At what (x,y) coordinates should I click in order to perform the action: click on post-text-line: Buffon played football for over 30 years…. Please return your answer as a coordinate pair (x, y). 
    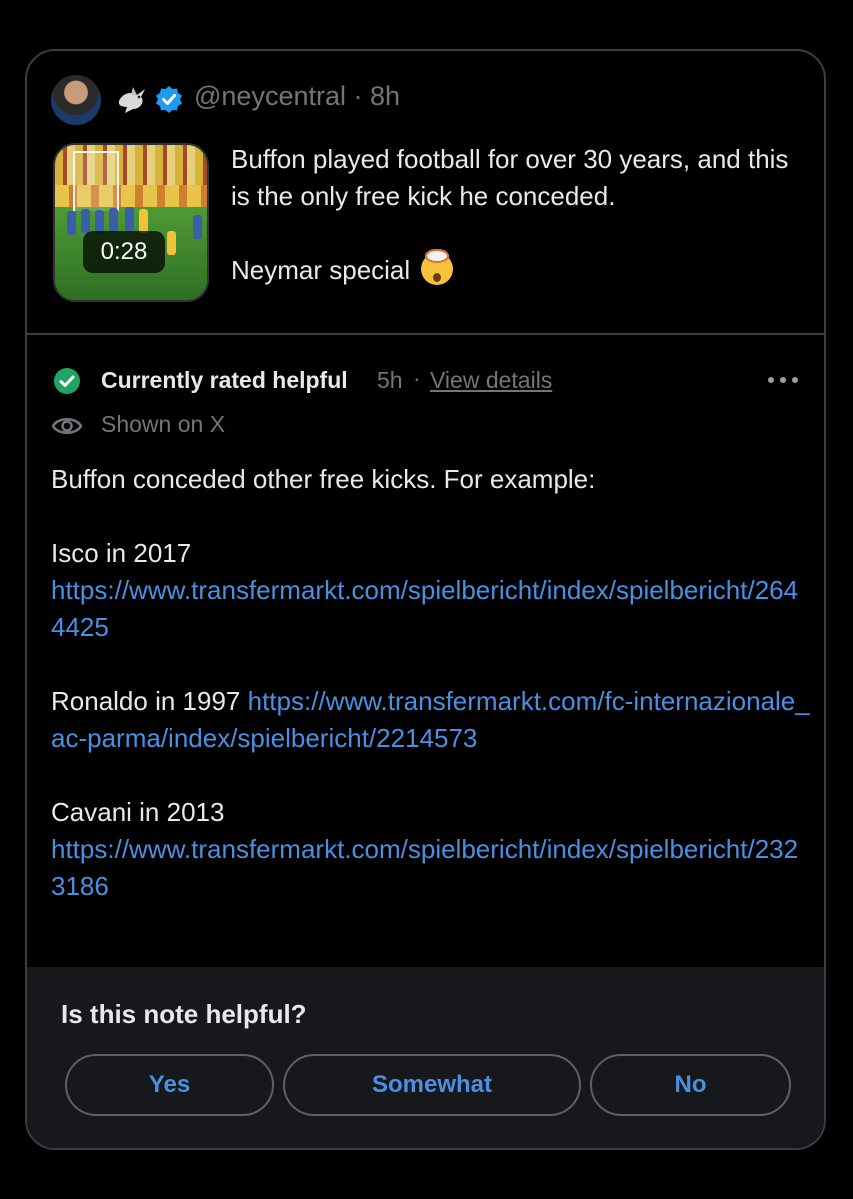
    Looking at the image, I should click on (510, 177).